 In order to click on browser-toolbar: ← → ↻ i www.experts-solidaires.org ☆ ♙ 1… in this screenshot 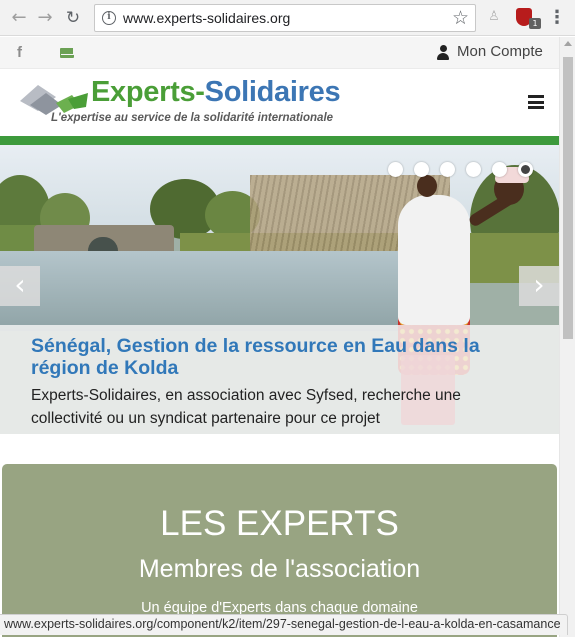, I will do `click(287, 18)`.